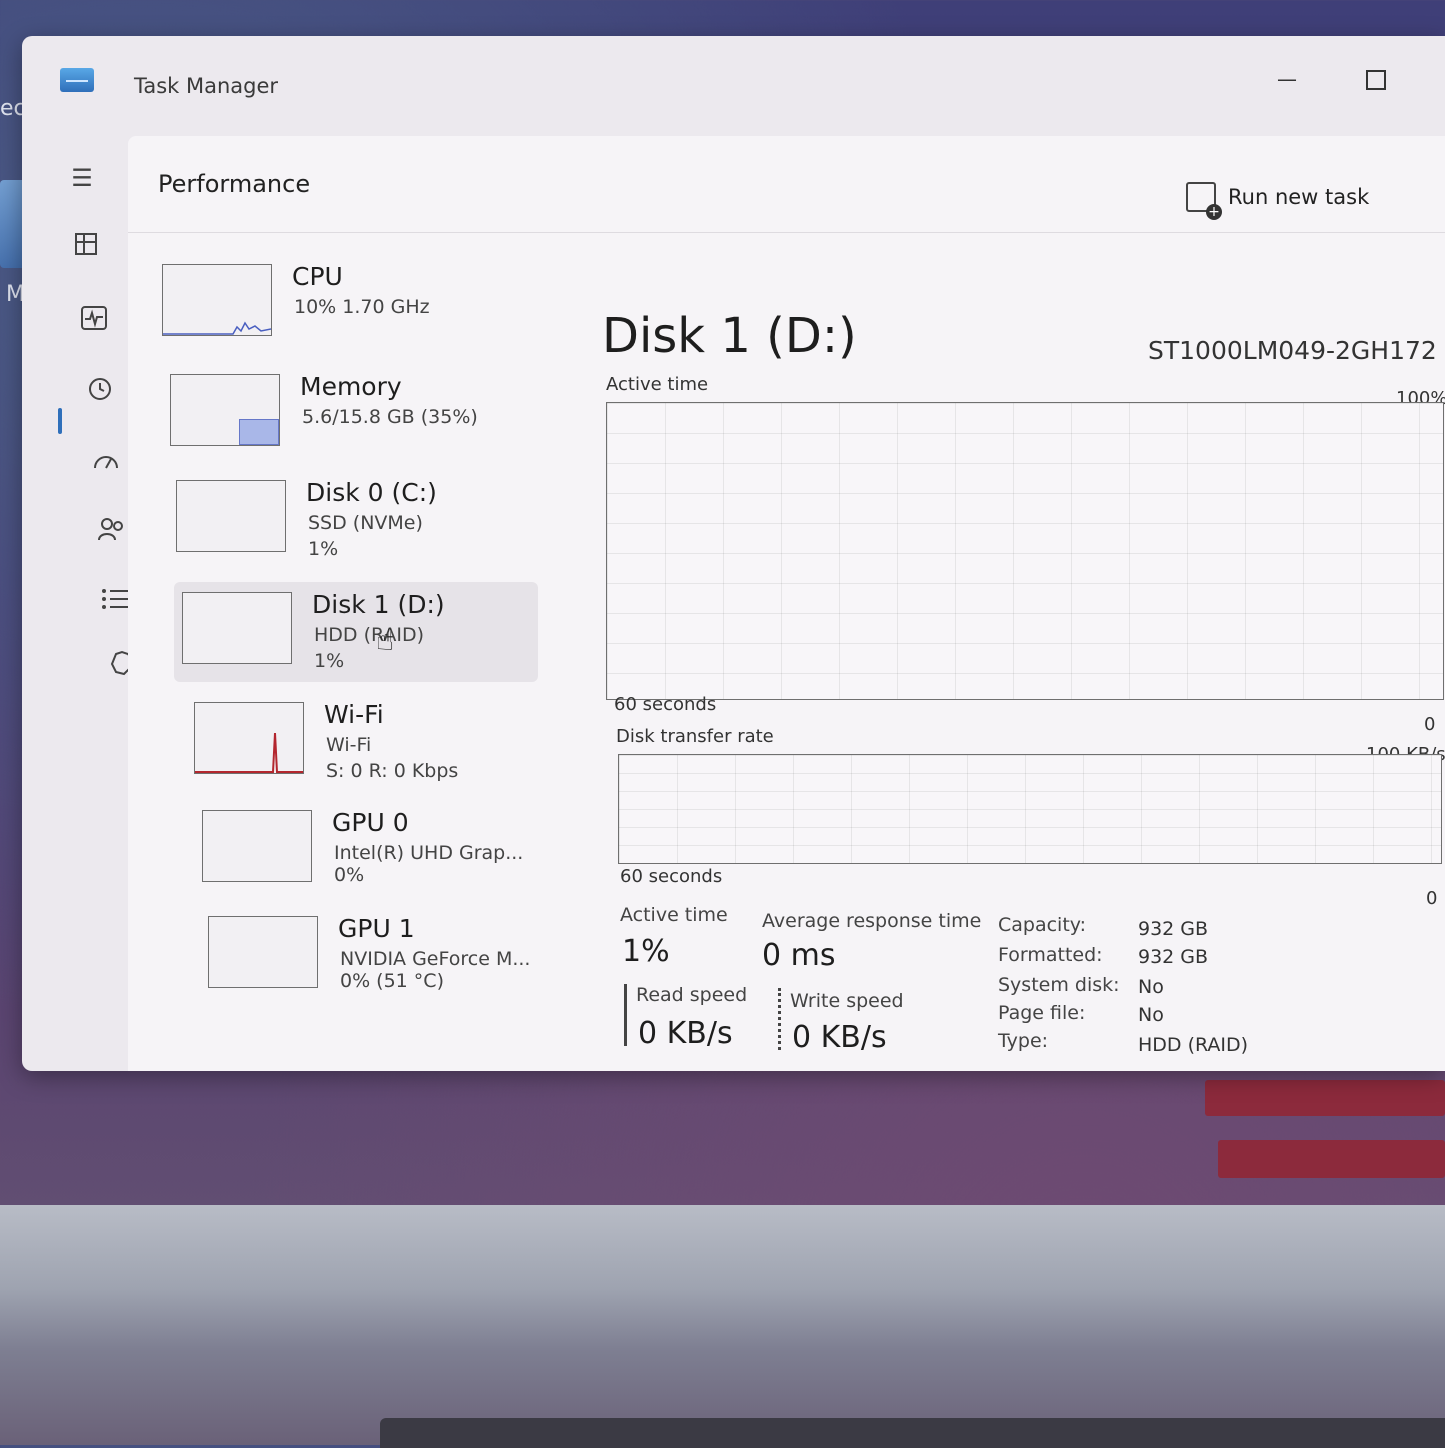 The height and width of the screenshot is (1448, 1445). Describe the element at coordinates (1193, 1045) in the screenshot. I see `type-value: HDD (RAID)` at that location.